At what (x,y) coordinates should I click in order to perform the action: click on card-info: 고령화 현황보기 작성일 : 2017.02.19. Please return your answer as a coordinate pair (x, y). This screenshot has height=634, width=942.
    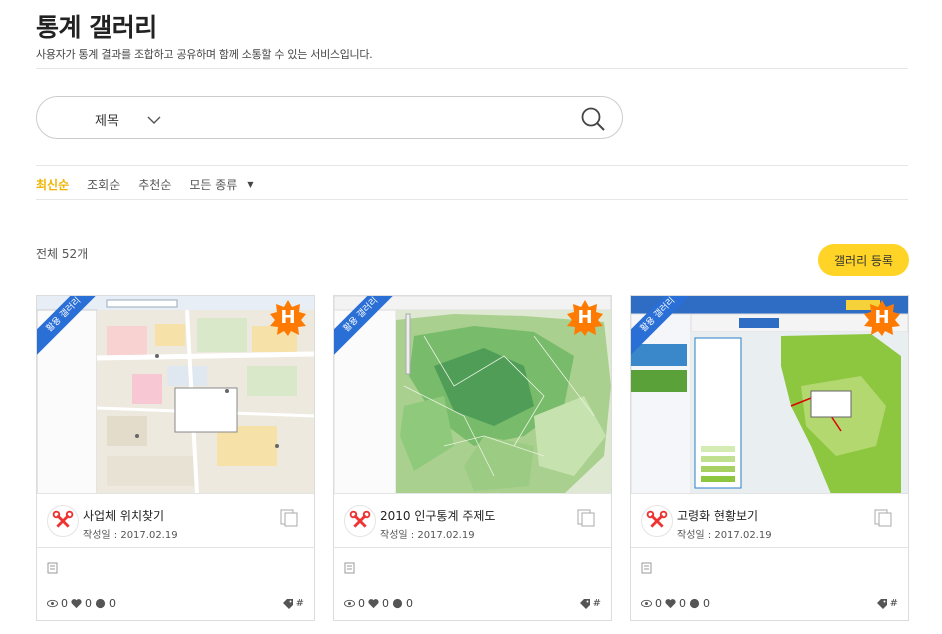
    Looking at the image, I should click on (769, 521).